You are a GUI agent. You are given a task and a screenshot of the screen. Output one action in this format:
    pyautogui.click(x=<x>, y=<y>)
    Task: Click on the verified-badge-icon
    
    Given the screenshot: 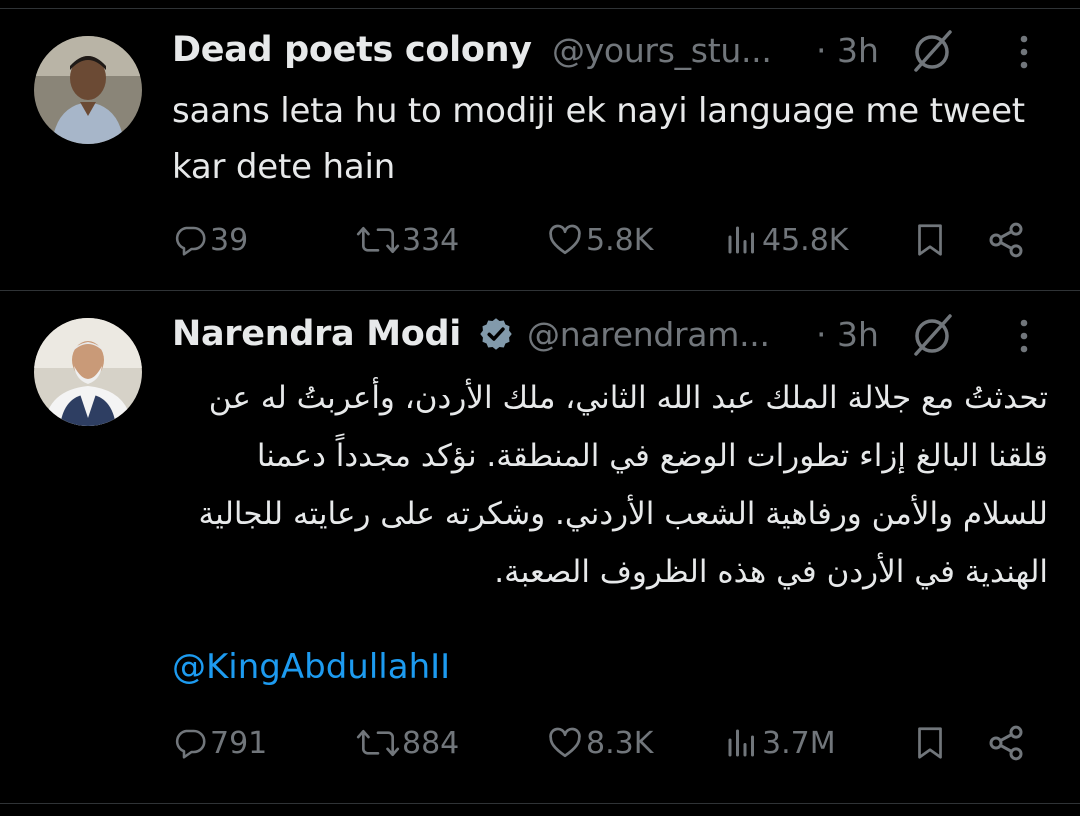 What is the action you would take?
    pyautogui.click(x=496, y=334)
    